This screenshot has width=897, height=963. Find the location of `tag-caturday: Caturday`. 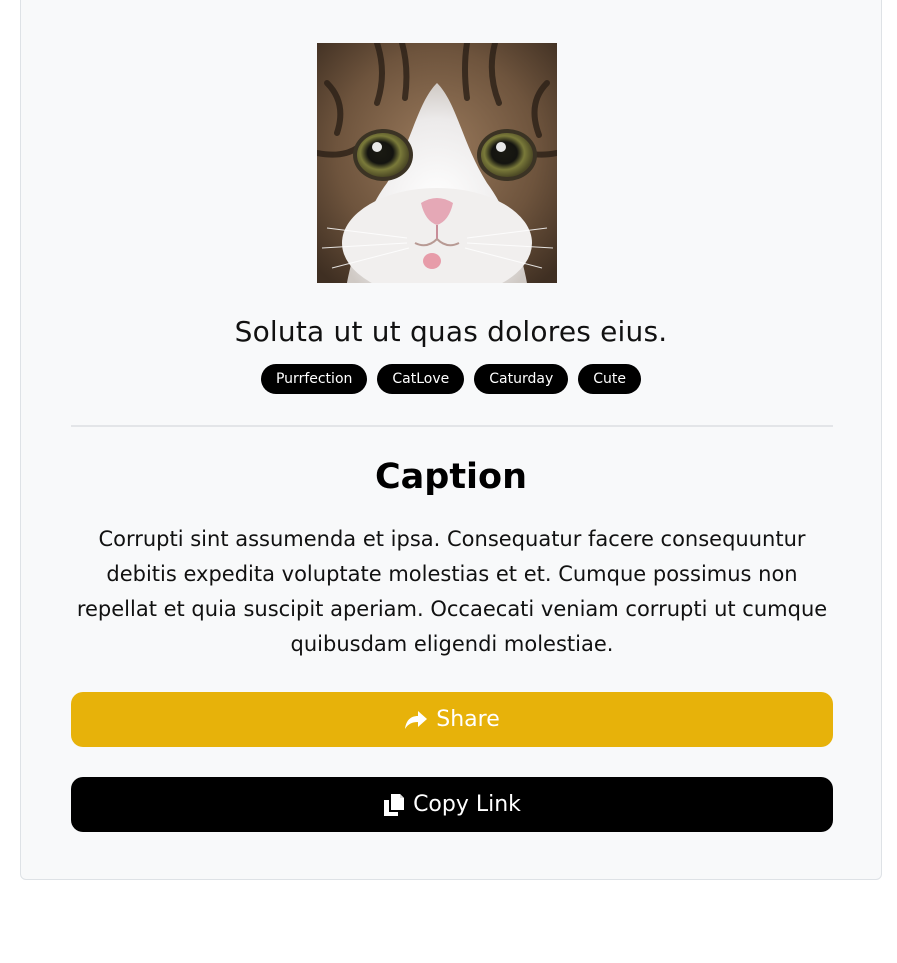

tag-caturday: Caturday is located at coordinates (521, 379).